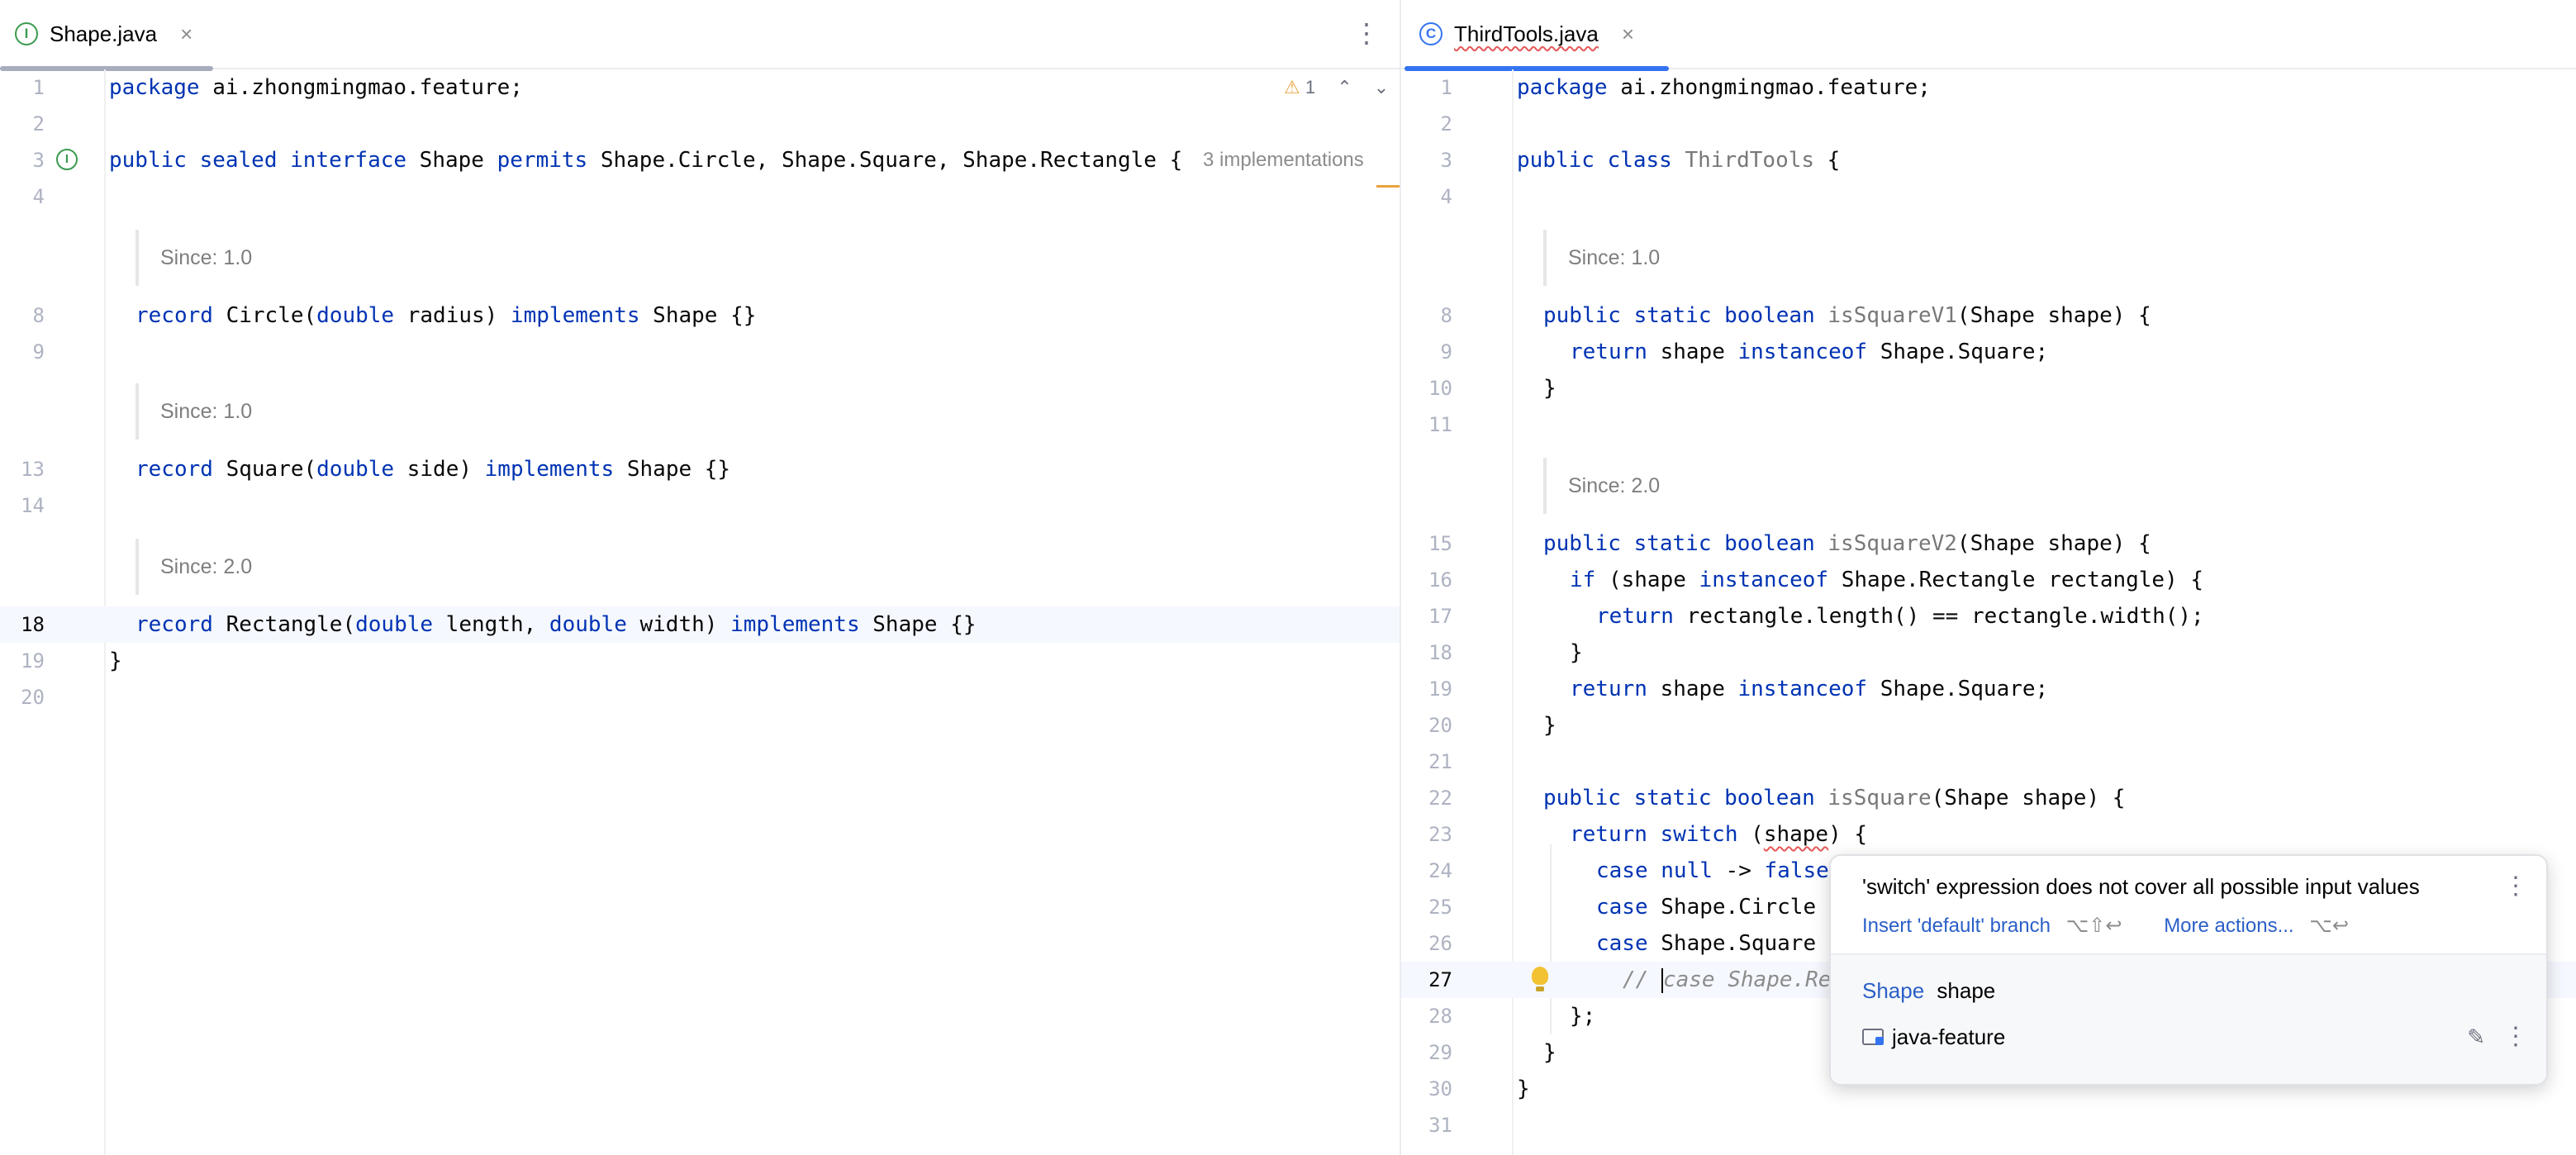 This screenshot has height=1155, width=2576. Describe the element at coordinates (33, 470) in the screenshot. I see `line-number: 13` at that location.